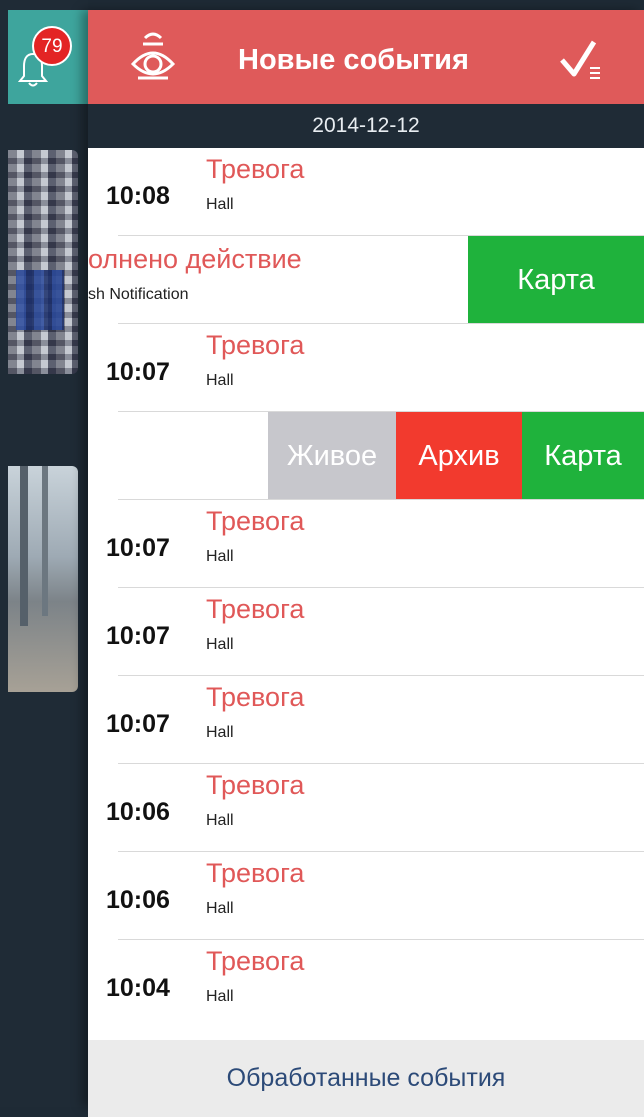  Describe the element at coordinates (138, 196) in the screenshot. I see `event-time: 10:08` at that location.